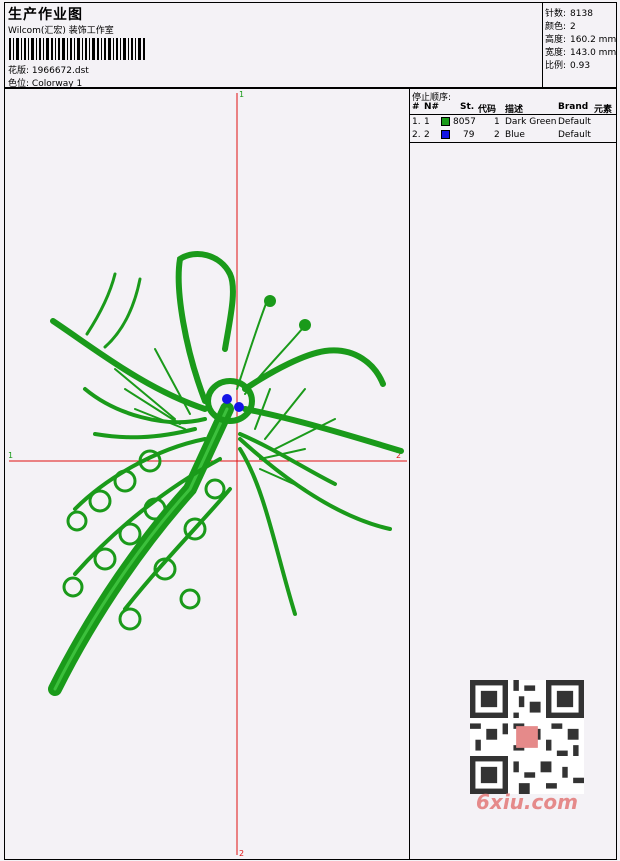 Image resolution: width=620 pixels, height=861 pixels. I want to click on stat-height: 高度: 160.2 mm, so click(581, 40).